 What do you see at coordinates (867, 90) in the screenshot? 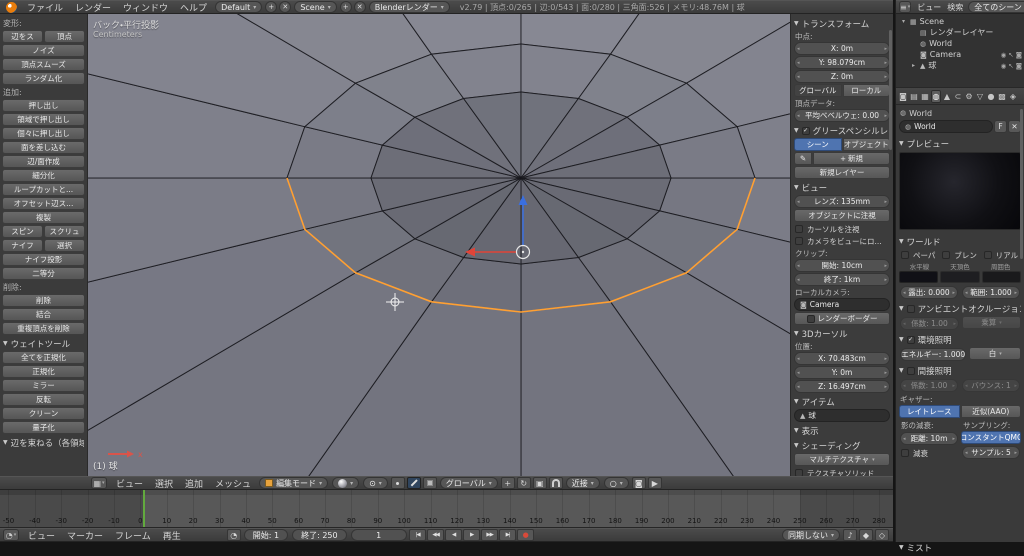
I see `transform-local-button: ローカル` at bounding box center [867, 90].